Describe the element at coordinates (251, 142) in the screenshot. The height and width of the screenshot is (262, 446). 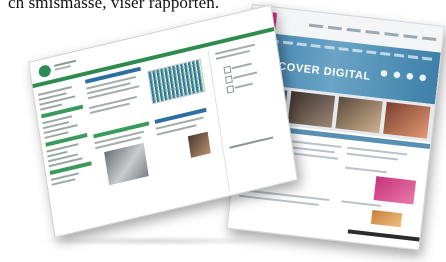
I see `footer-line` at that location.